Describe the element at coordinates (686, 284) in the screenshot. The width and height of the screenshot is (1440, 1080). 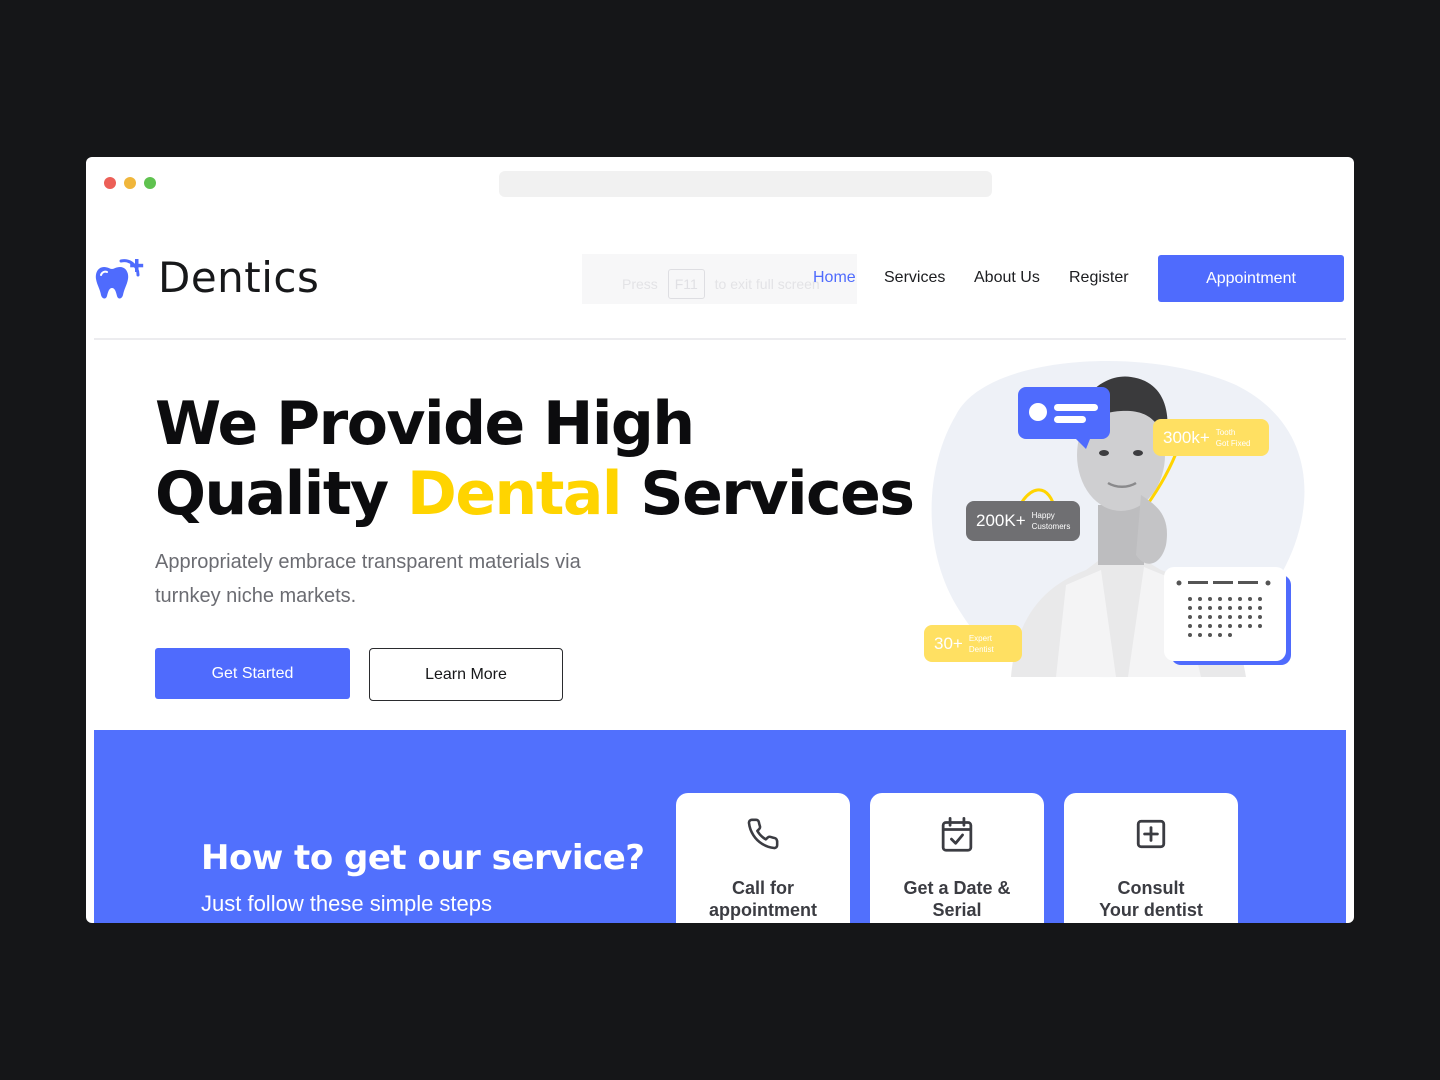
I see `fullscreen-hint-key: F11` at that location.